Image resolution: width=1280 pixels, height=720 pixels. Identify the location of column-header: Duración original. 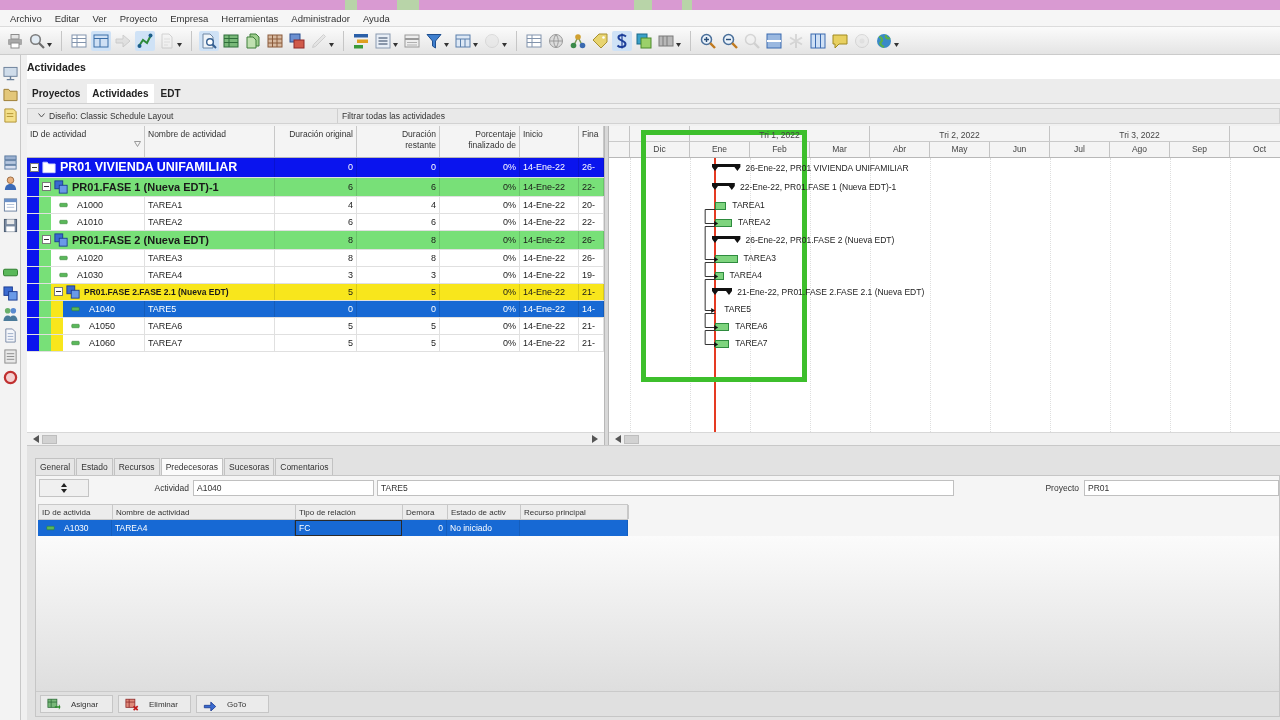
(321, 134).